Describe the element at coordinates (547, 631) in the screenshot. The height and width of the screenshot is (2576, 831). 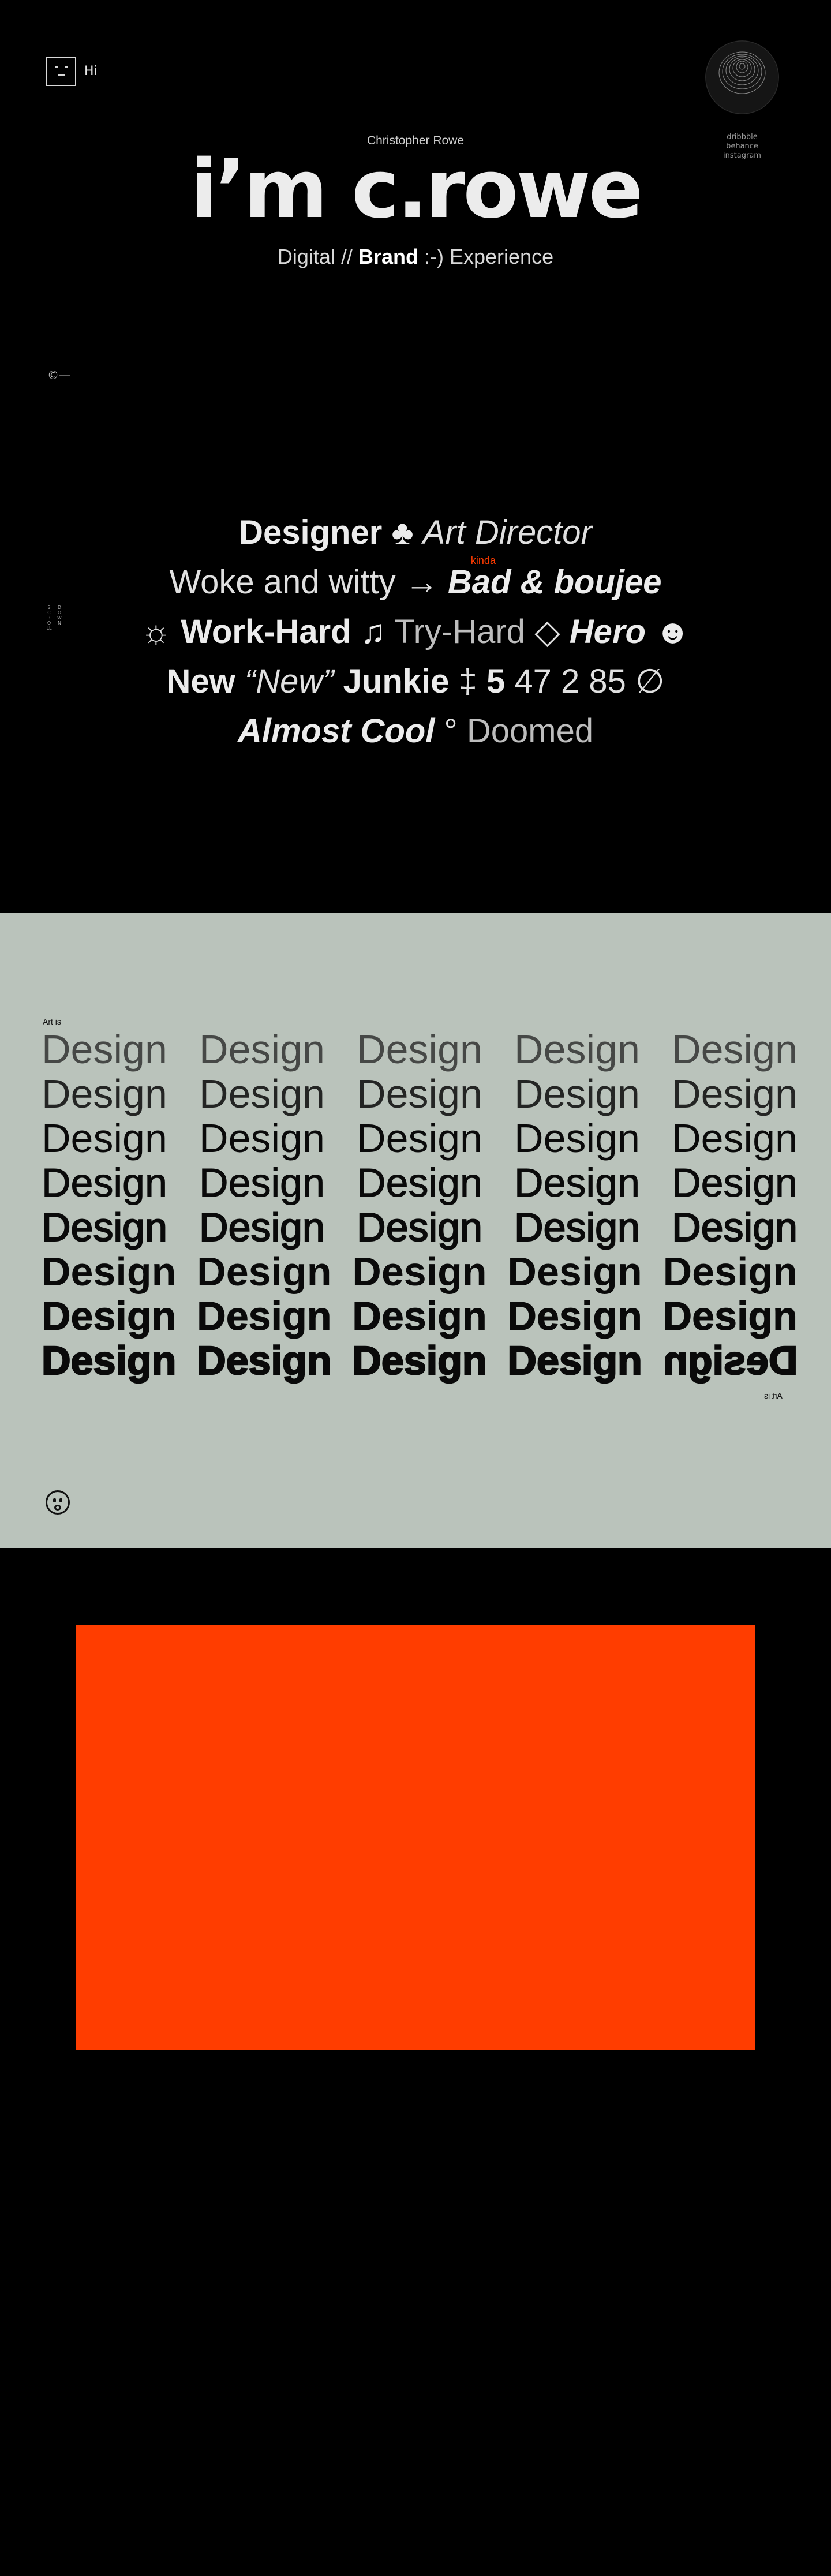
I see `diamond-icon: ◇` at that location.